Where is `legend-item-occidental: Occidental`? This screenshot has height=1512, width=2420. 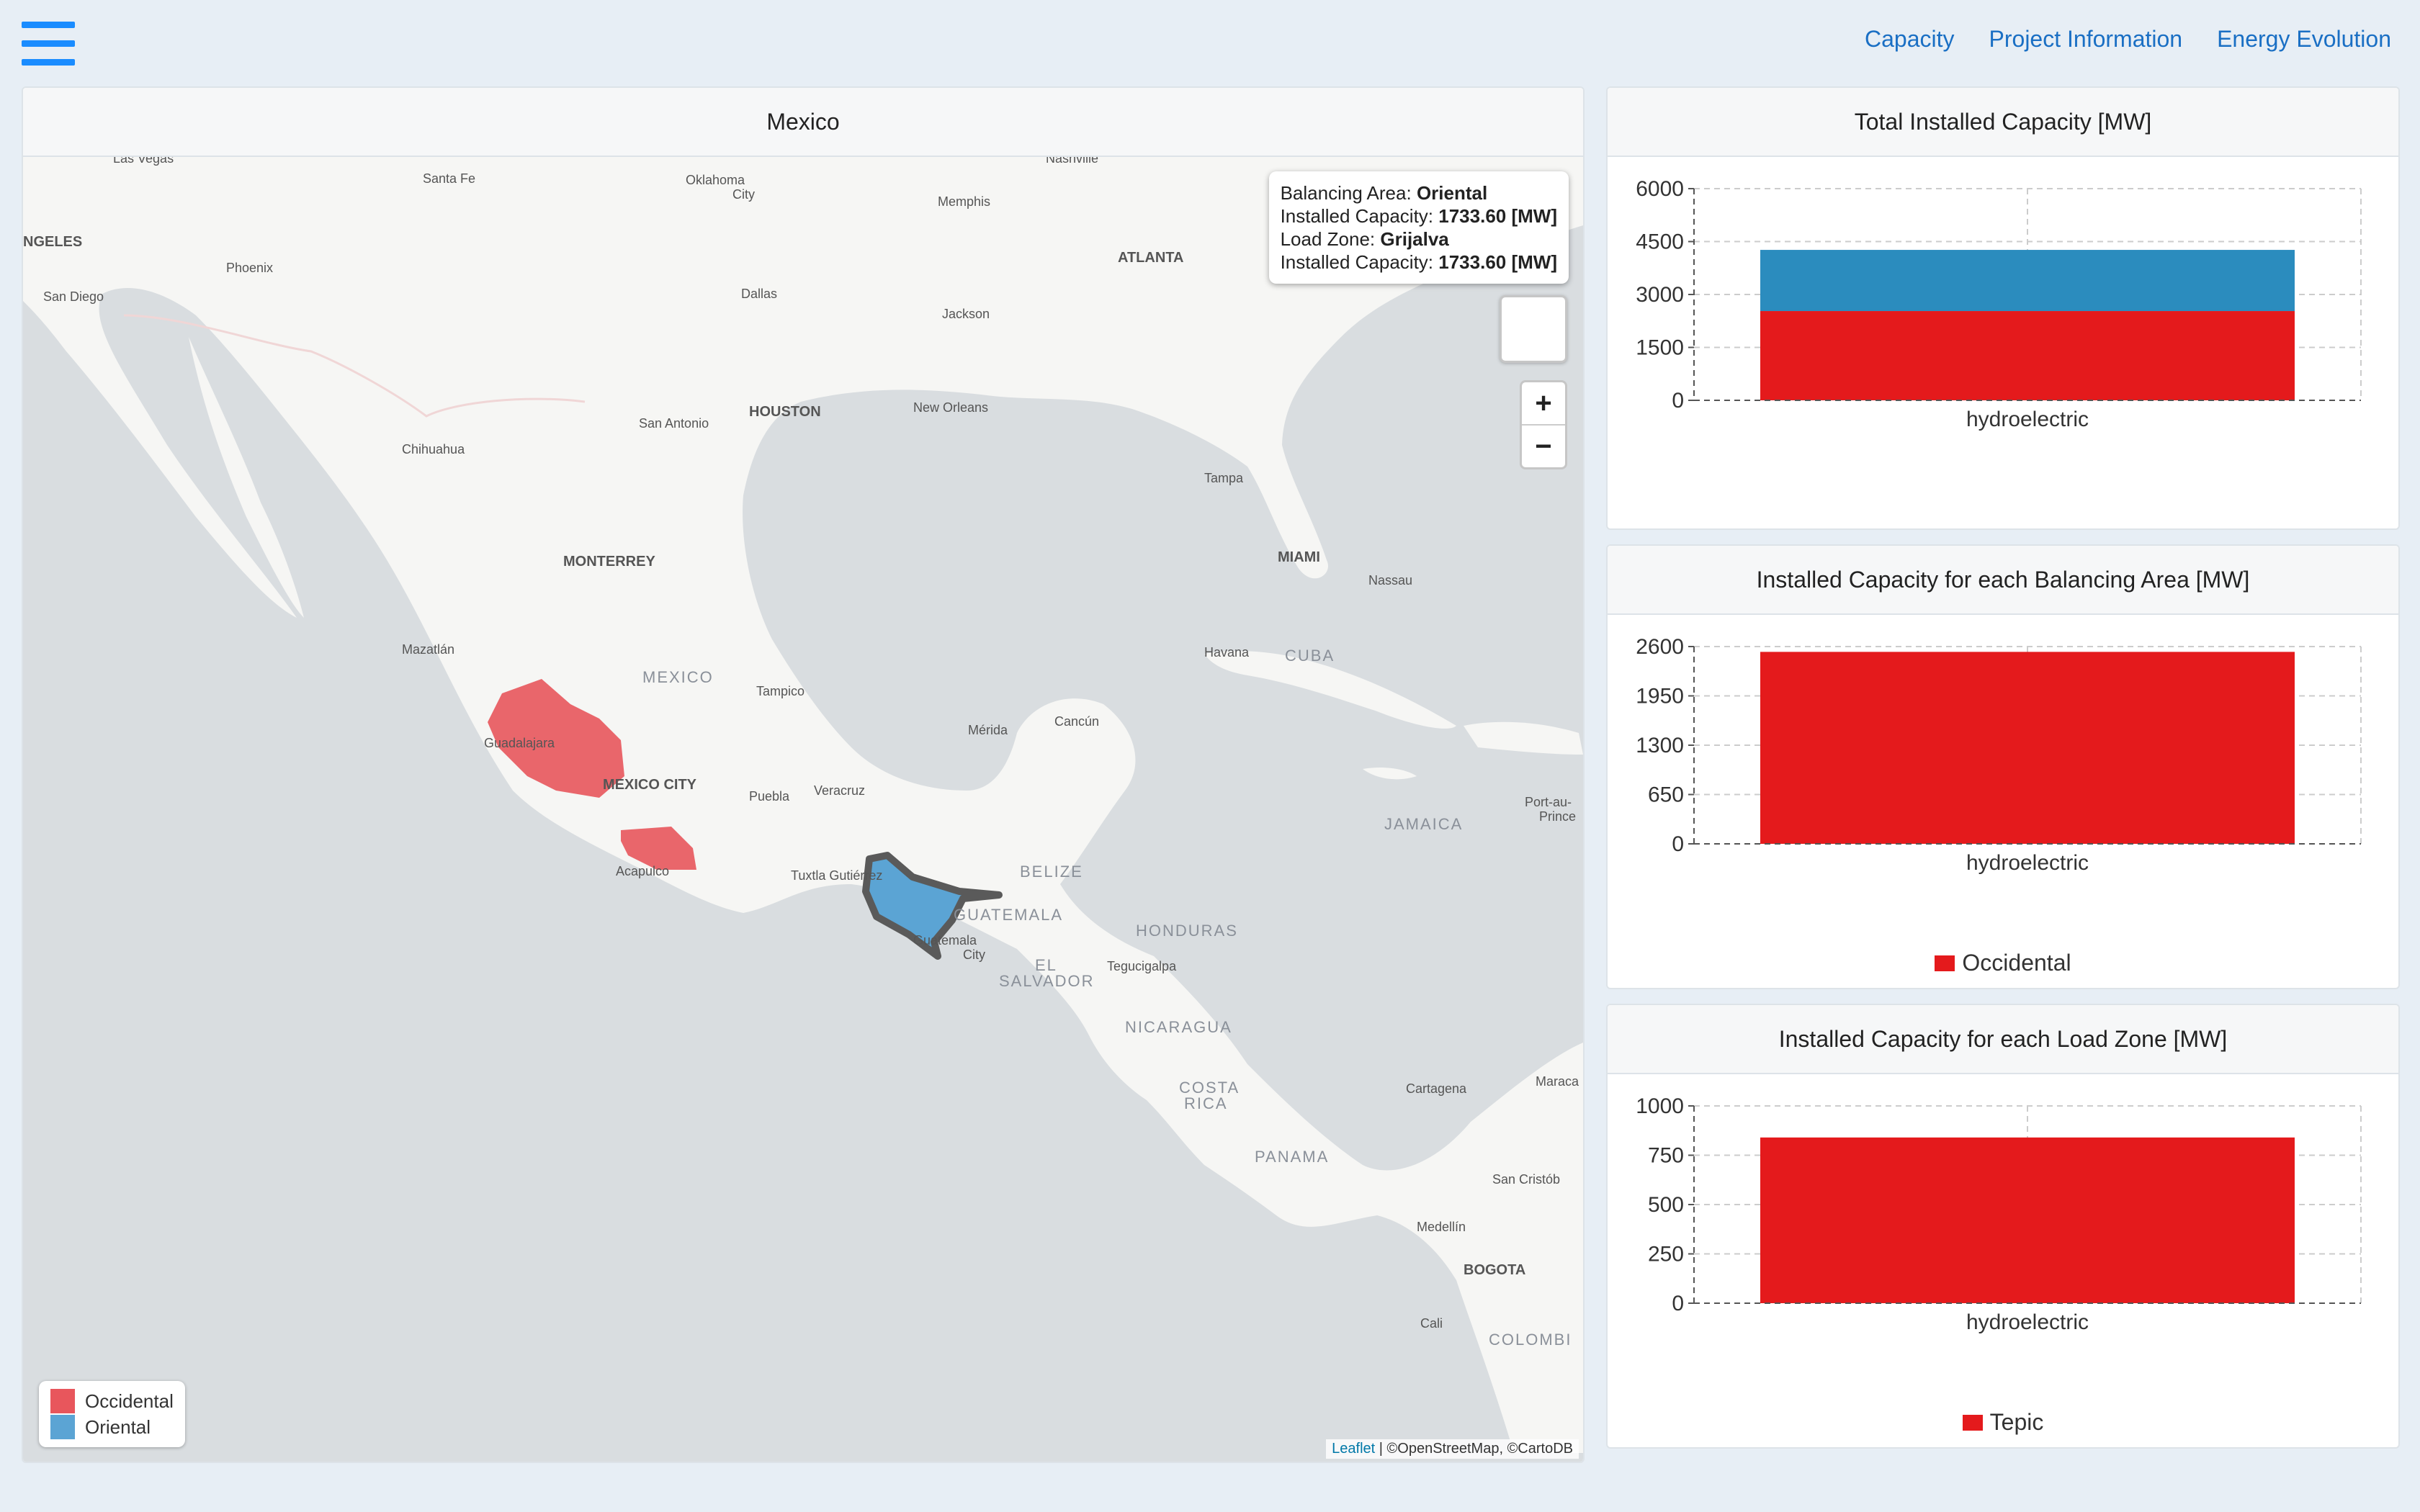 legend-item-occidental: Occidental is located at coordinates (112, 1401).